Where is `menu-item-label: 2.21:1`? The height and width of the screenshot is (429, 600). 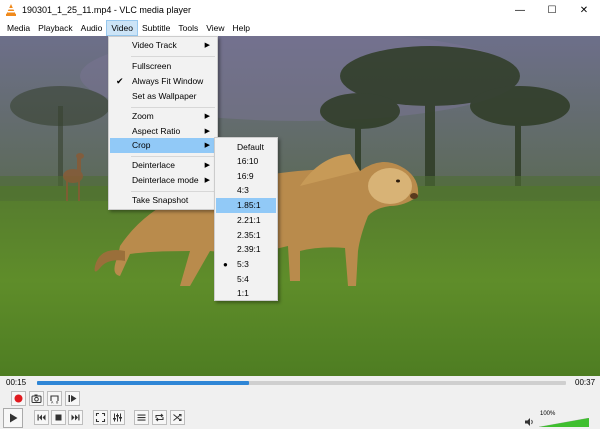
menu-item-label: 2.21:1 is located at coordinates (249, 220).